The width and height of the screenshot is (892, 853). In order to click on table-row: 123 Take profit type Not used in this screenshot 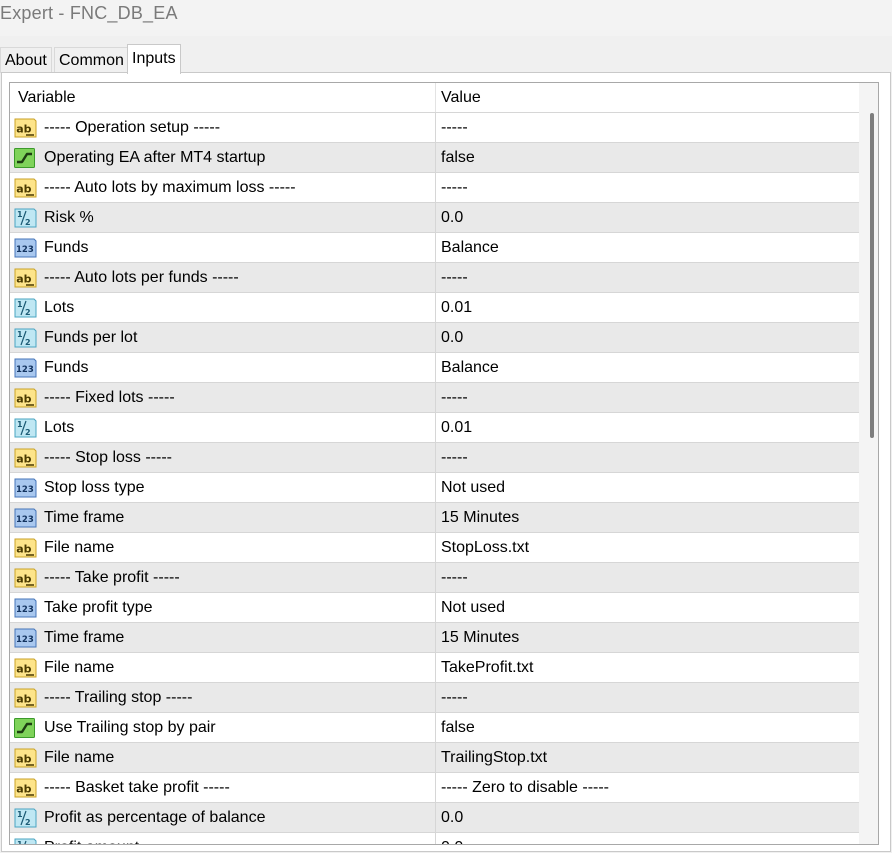, I will do `click(435, 607)`.